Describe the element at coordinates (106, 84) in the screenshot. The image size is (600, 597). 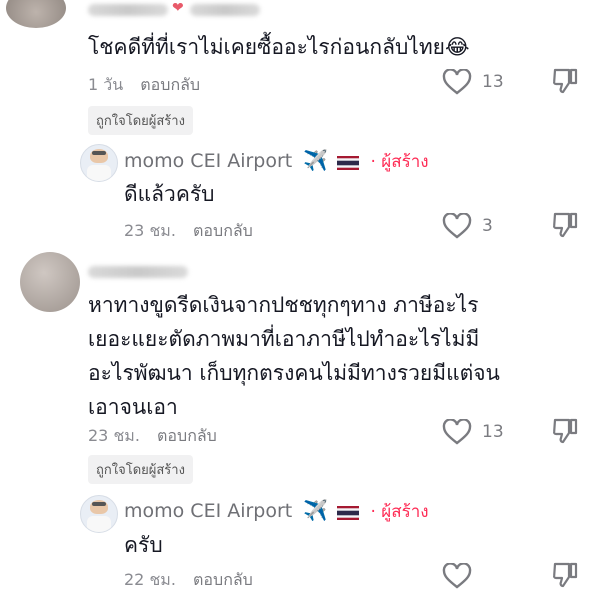
I see `comment-time: 1 วัน` at that location.